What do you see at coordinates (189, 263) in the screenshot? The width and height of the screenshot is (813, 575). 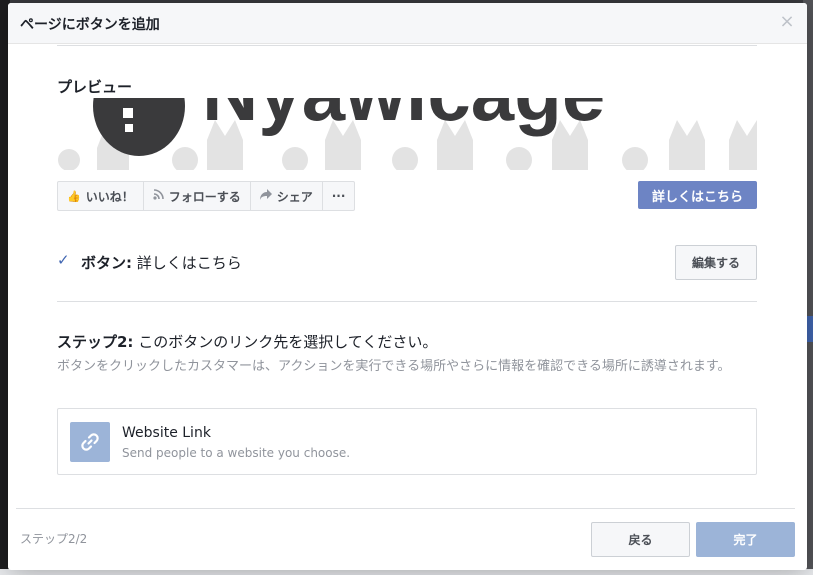 I see `button-value: 詳しくはこちら` at bounding box center [189, 263].